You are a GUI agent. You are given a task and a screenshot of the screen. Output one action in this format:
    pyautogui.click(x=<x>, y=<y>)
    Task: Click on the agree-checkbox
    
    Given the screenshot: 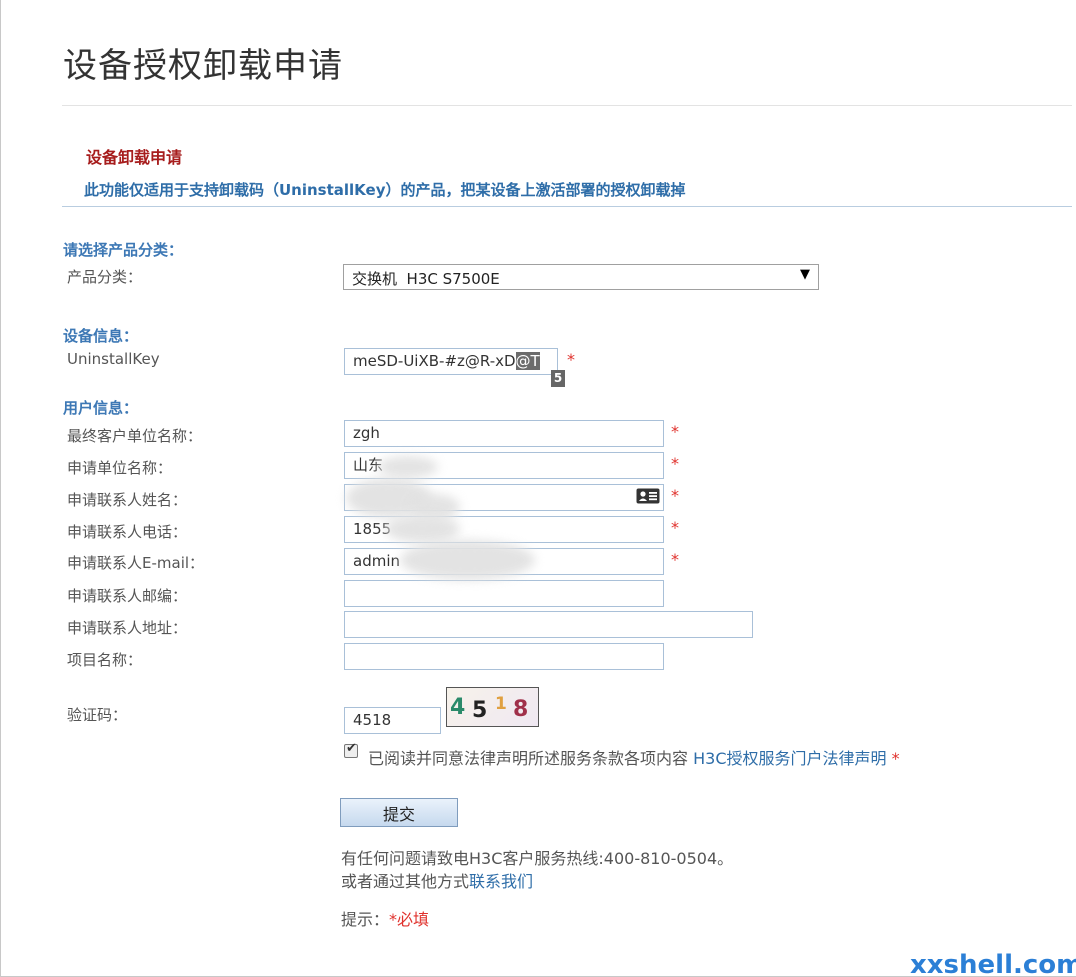 What is the action you would take?
    pyautogui.click(x=351, y=749)
    